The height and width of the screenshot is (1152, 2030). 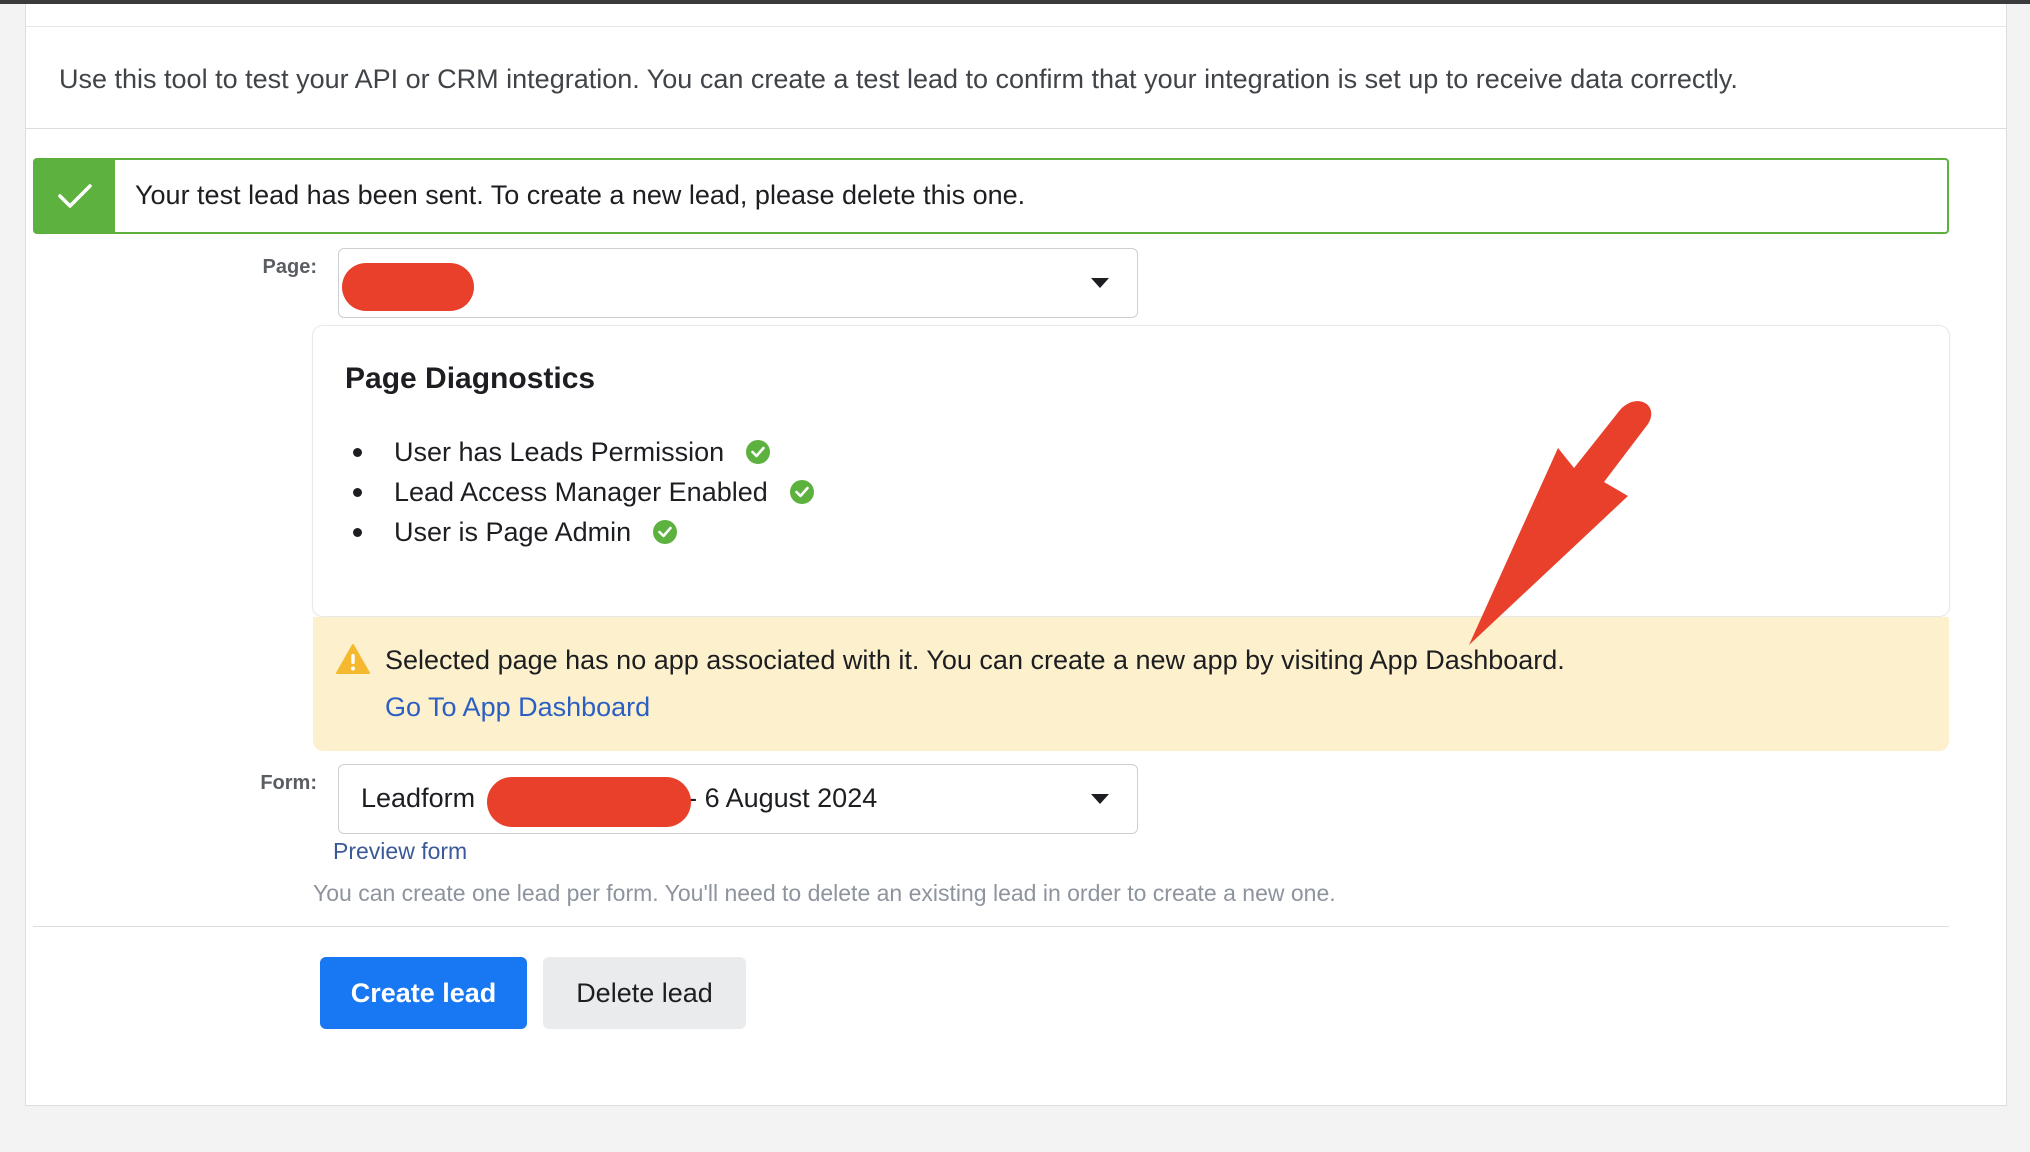 What do you see at coordinates (738, 283) in the screenshot?
I see `page-select` at bounding box center [738, 283].